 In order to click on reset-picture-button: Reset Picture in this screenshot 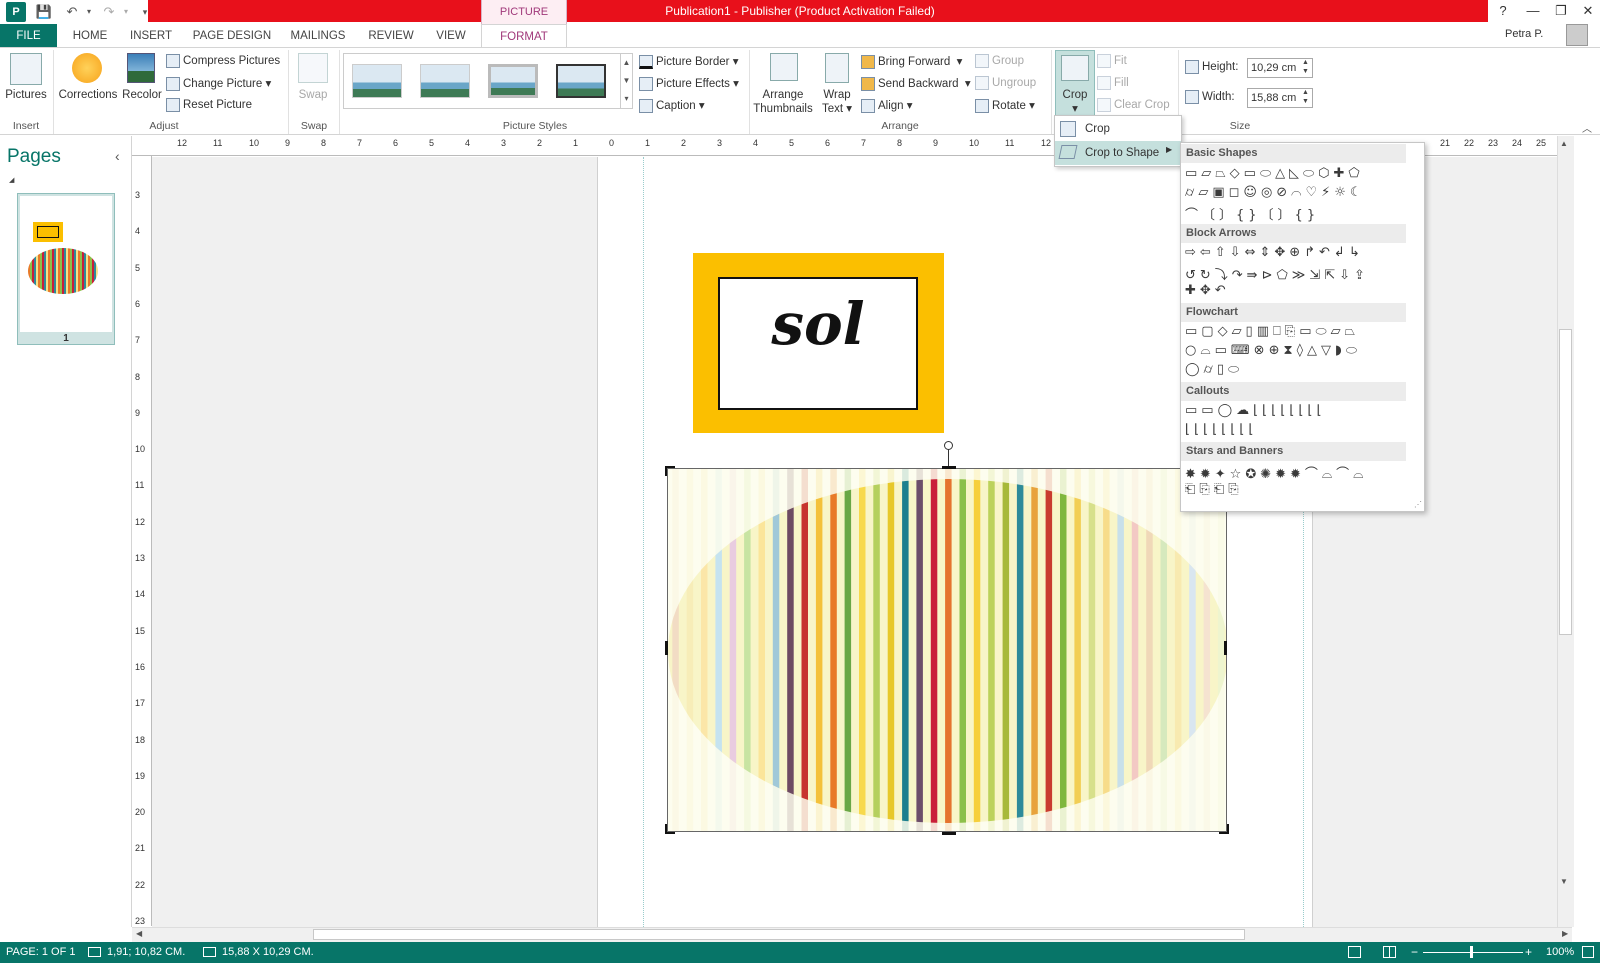, I will do `click(209, 105)`.